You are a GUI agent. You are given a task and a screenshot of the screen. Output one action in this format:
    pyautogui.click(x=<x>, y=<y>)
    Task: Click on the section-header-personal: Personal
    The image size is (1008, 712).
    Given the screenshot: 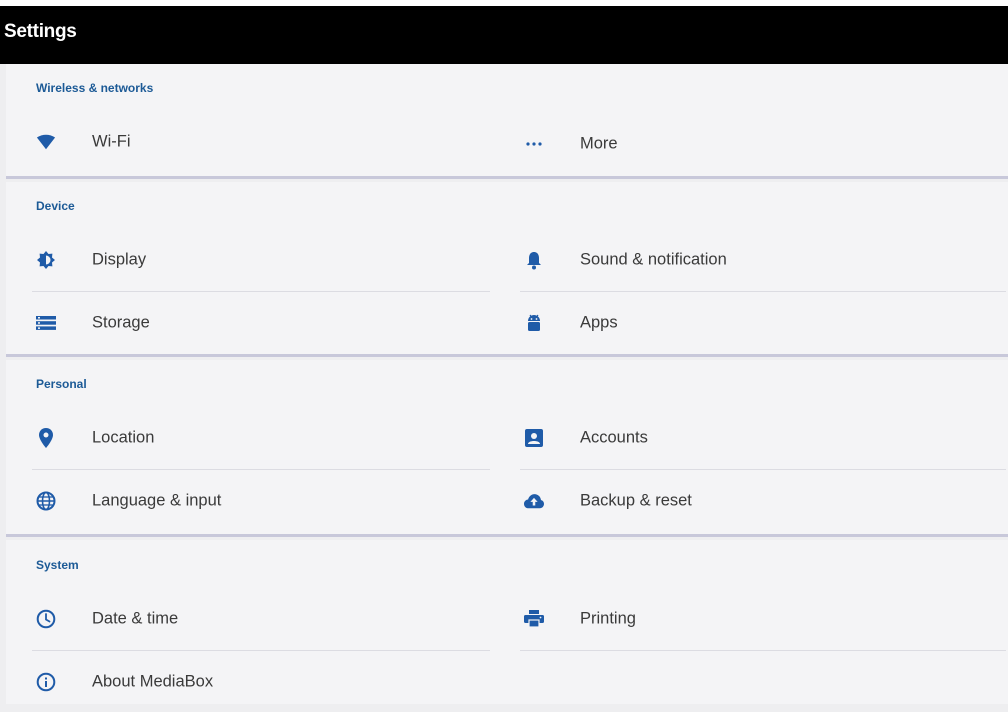 What is the action you would take?
    pyautogui.click(x=61, y=384)
    